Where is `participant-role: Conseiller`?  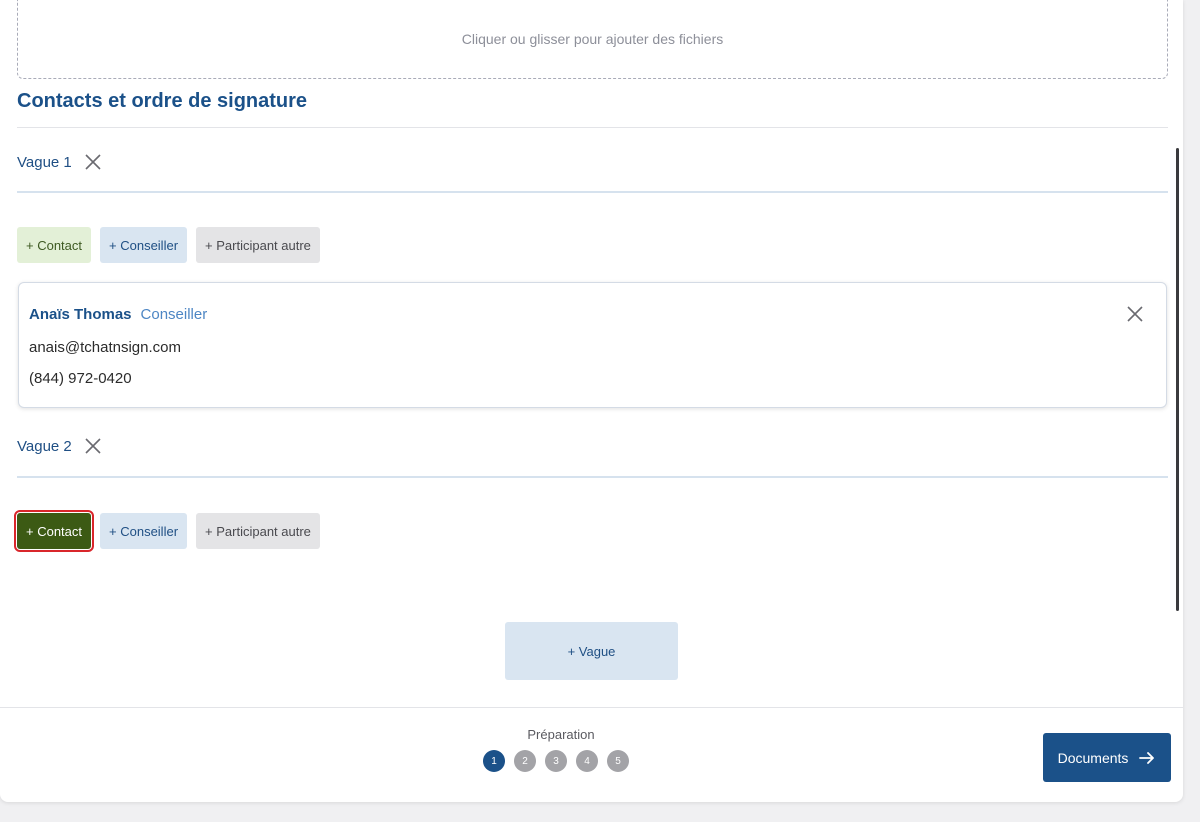
participant-role: Conseiller is located at coordinates (174, 314).